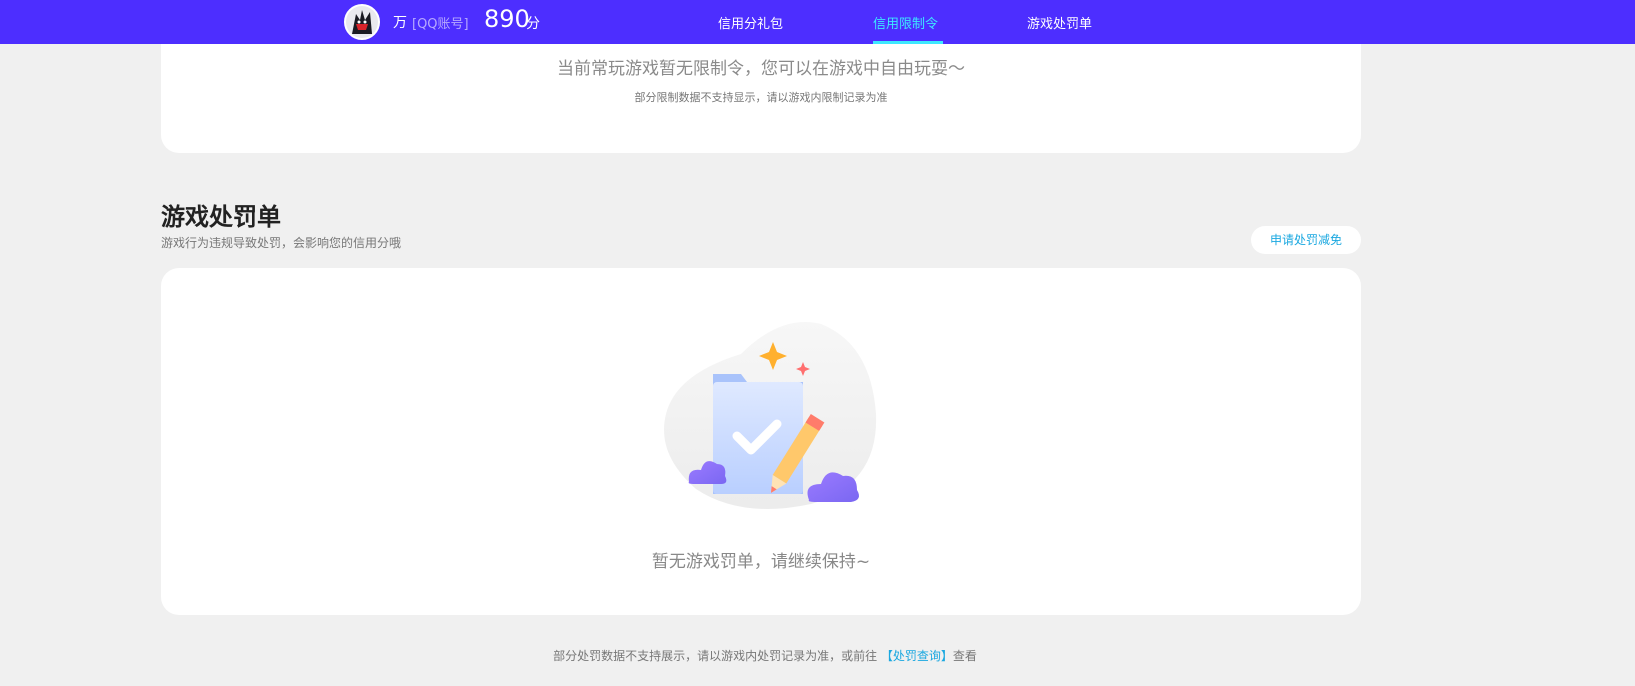  I want to click on restriction-note: 部分限制数据不支持显示，请以游戏内限制记录为准, so click(761, 97).